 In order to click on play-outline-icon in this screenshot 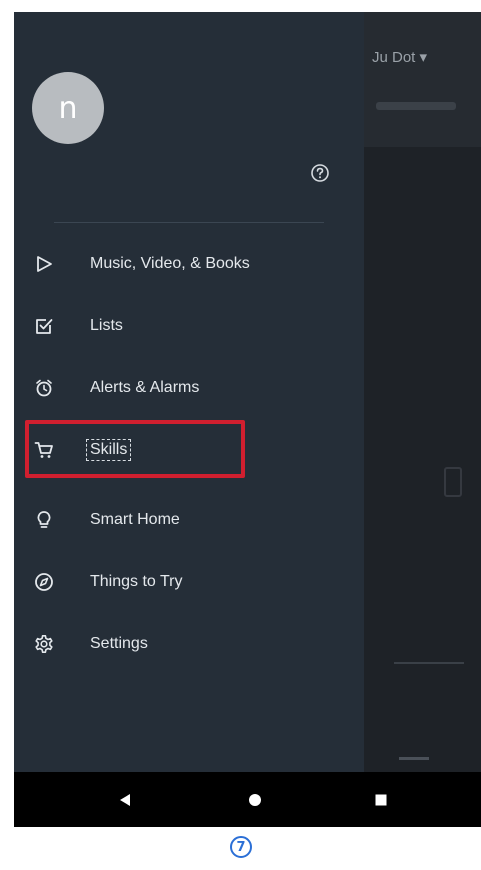, I will do `click(44, 264)`.